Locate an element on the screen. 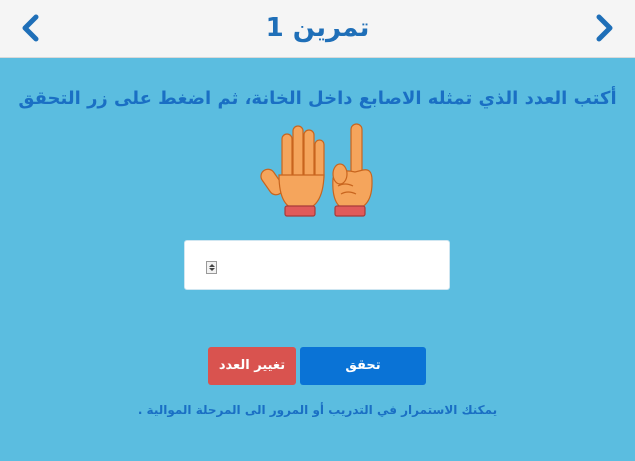  left-hand-icon is located at coordinates (292, 171).